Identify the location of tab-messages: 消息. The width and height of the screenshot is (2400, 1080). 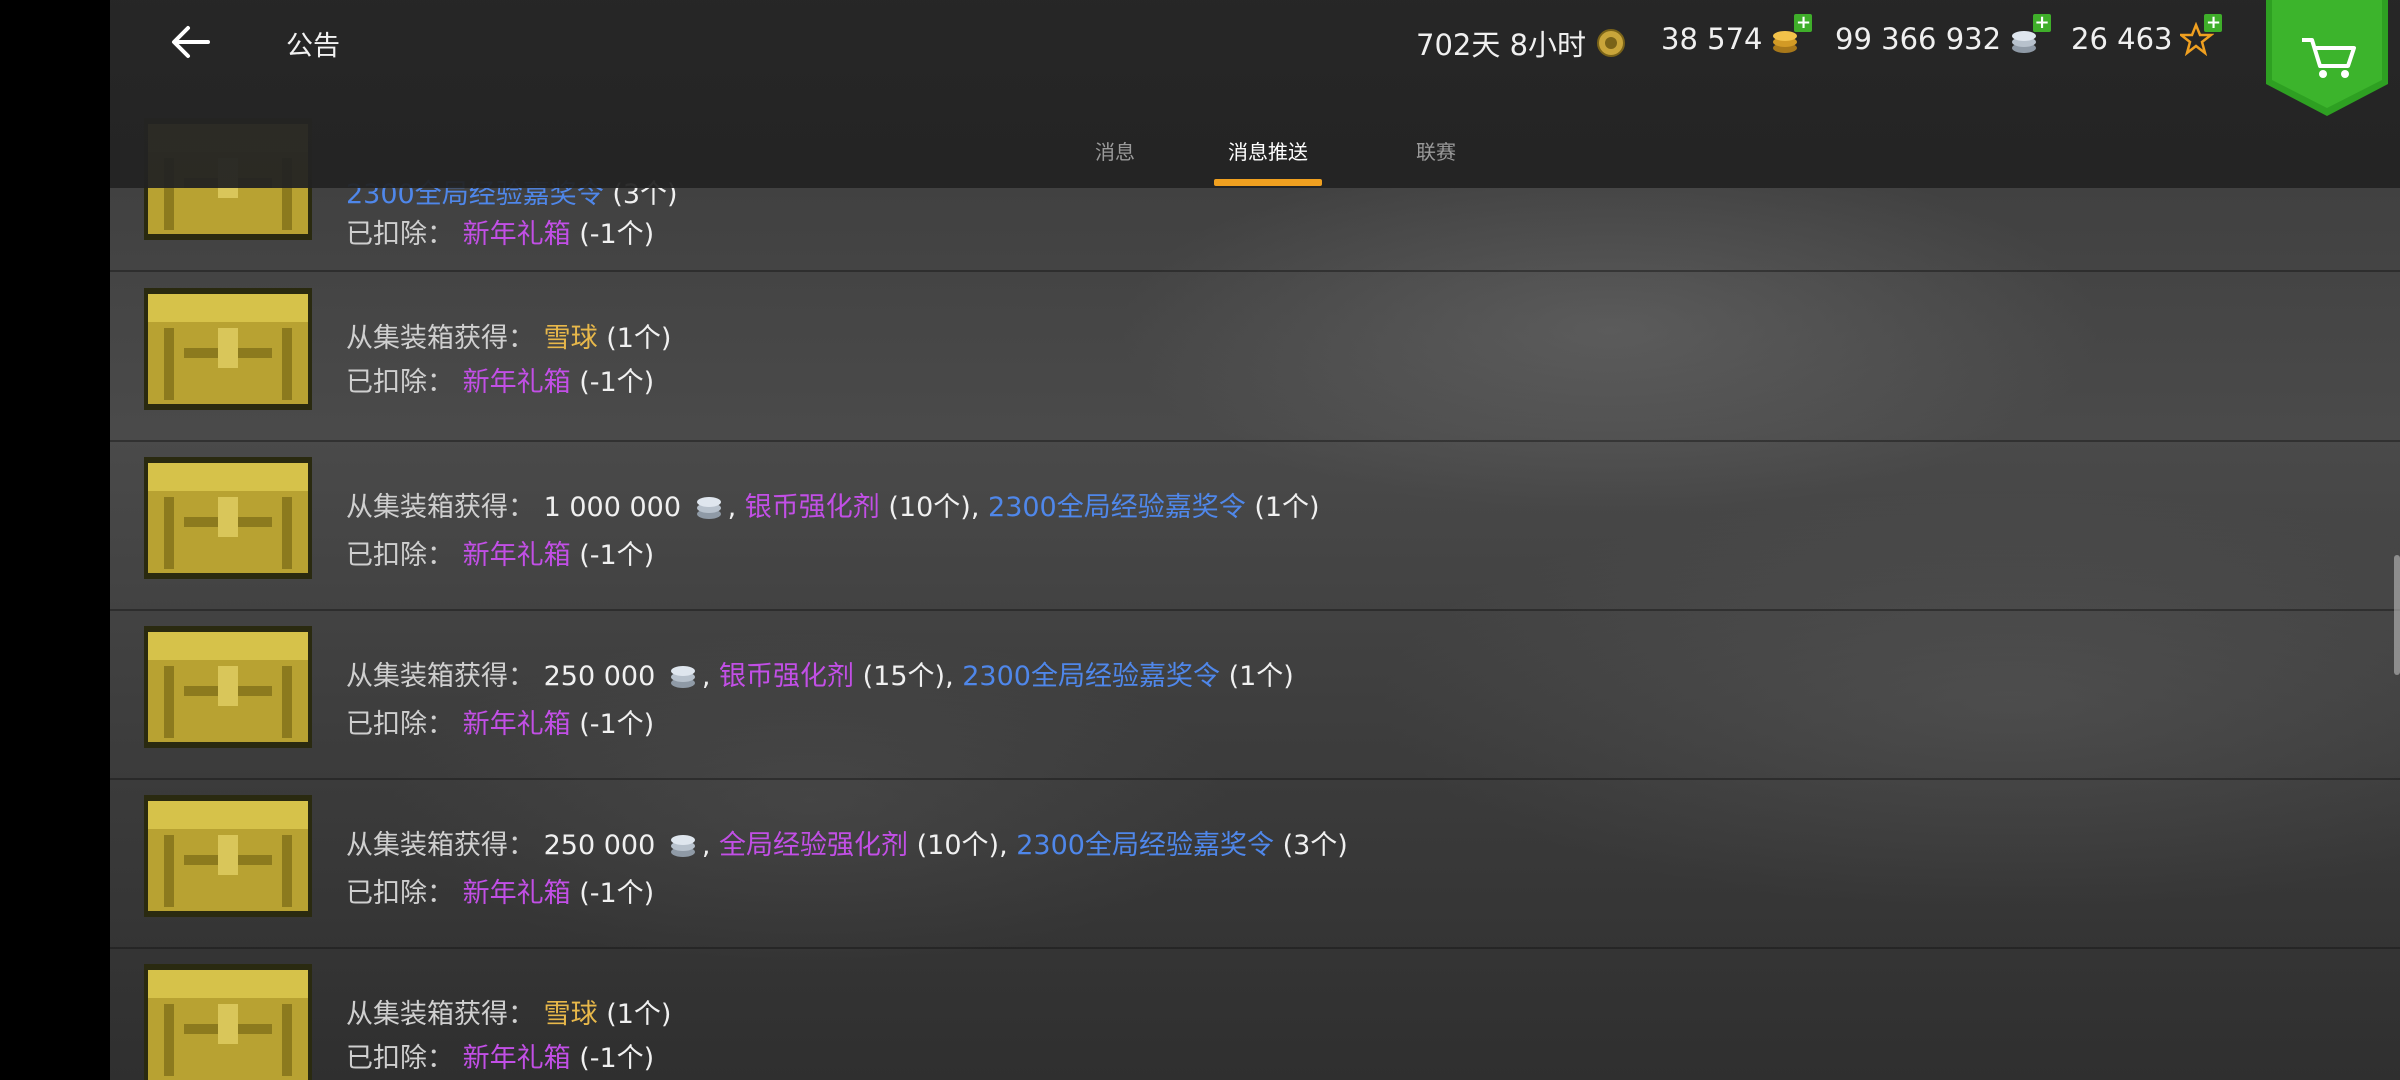
(1115, 150).